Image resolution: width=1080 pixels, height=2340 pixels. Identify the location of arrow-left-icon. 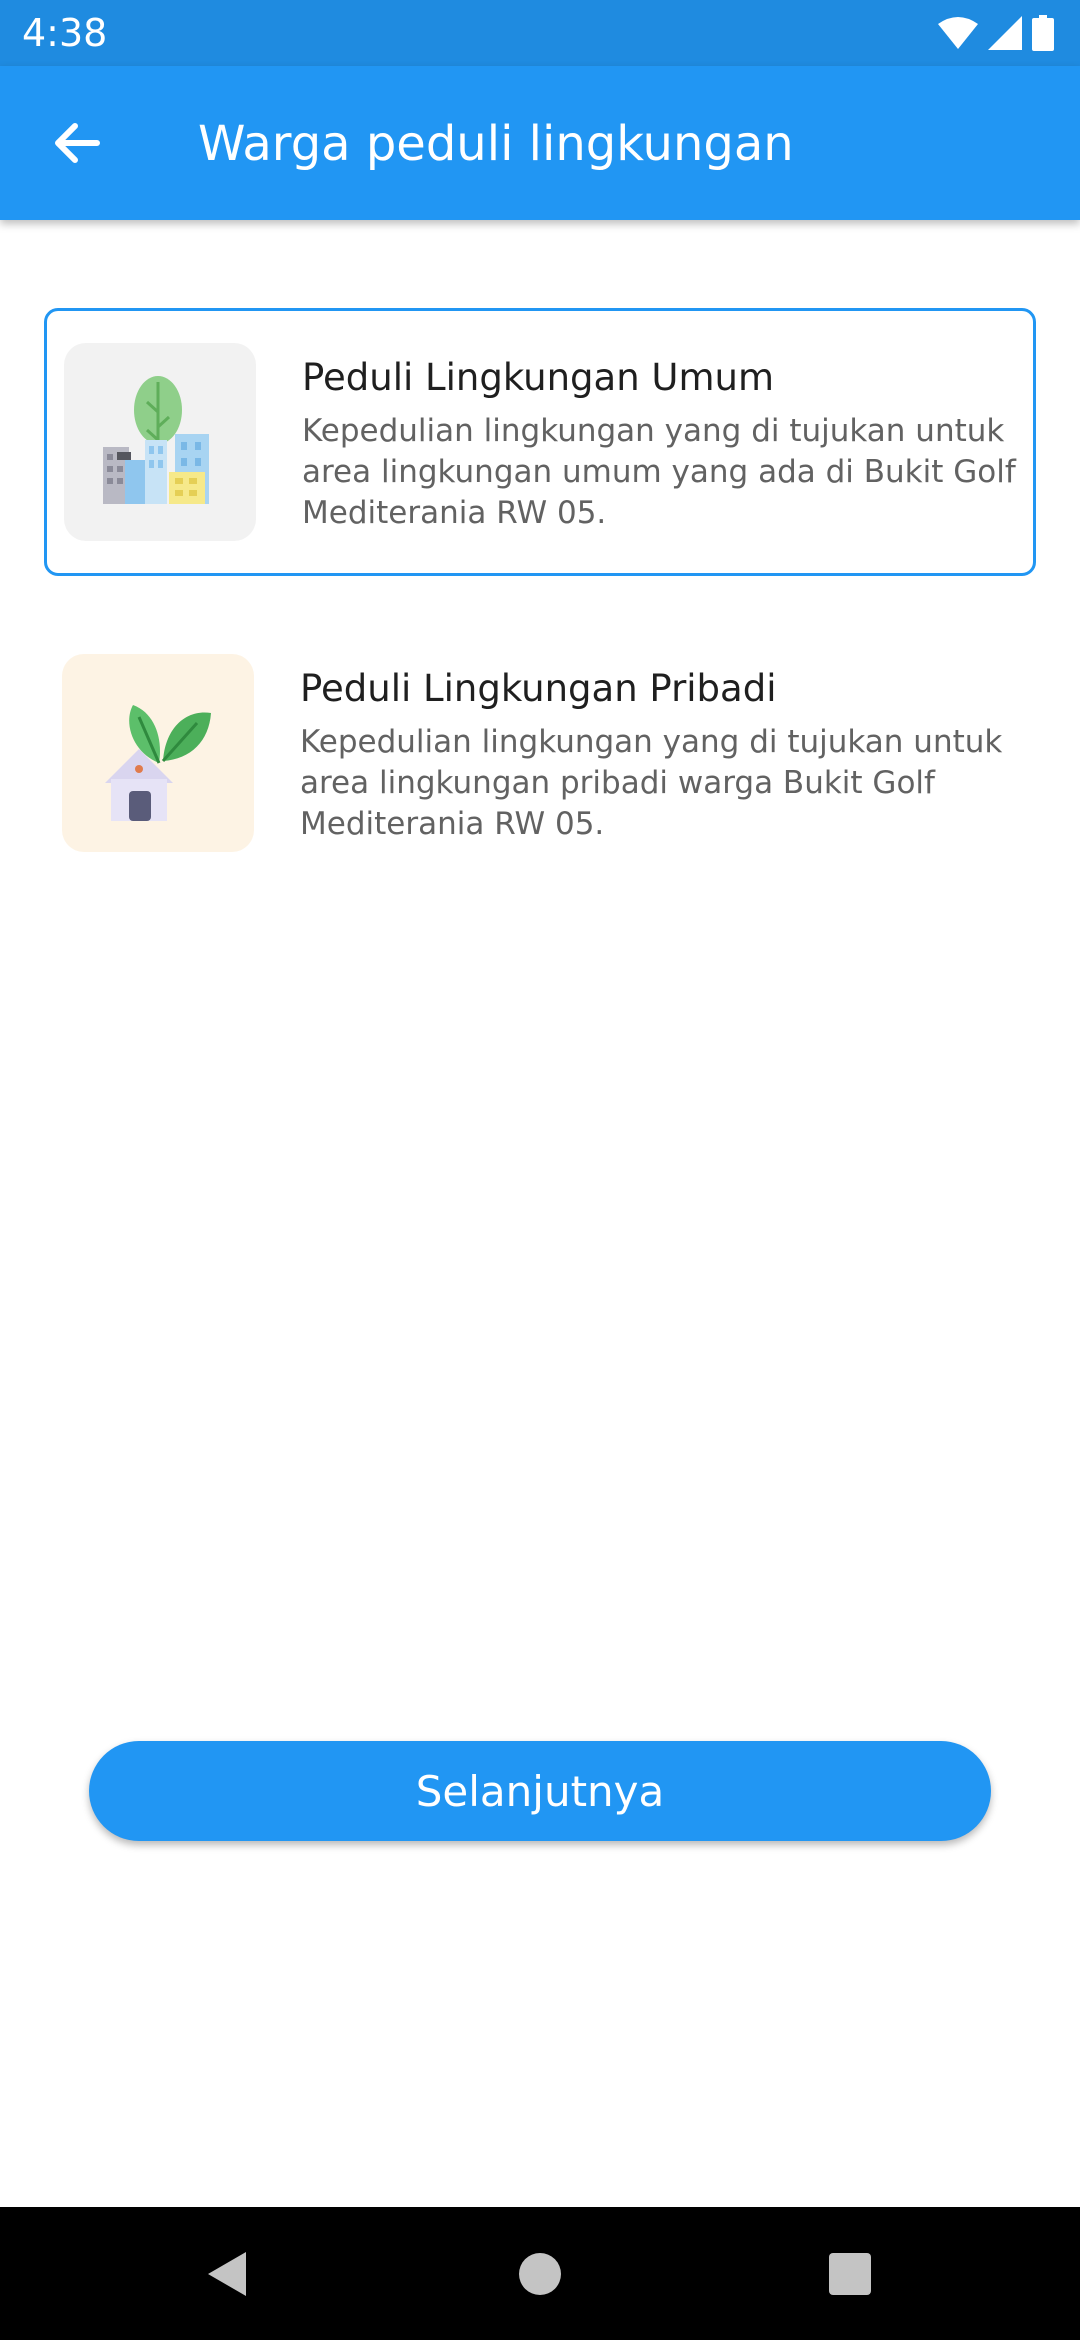
(77, 143).